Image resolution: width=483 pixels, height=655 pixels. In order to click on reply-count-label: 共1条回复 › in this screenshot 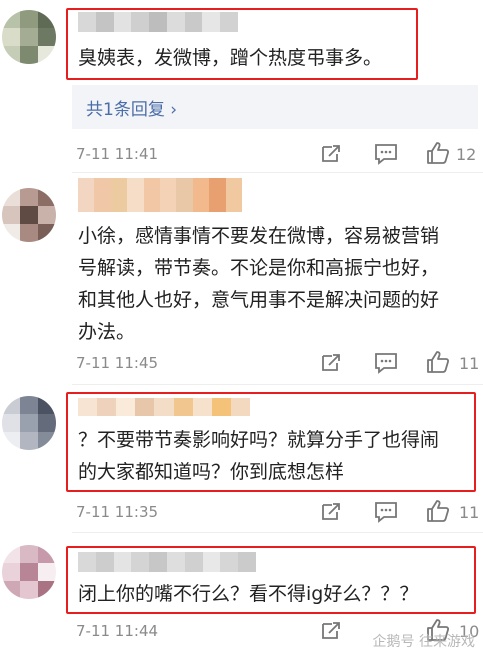, I will do `click(131, 107)`.